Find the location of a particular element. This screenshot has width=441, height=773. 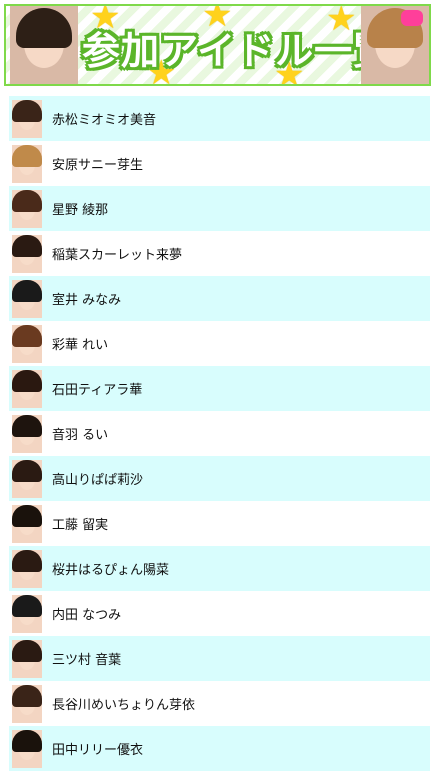

idol-list-item: 石田ティアラ華 is located at coordinates (219, 388).